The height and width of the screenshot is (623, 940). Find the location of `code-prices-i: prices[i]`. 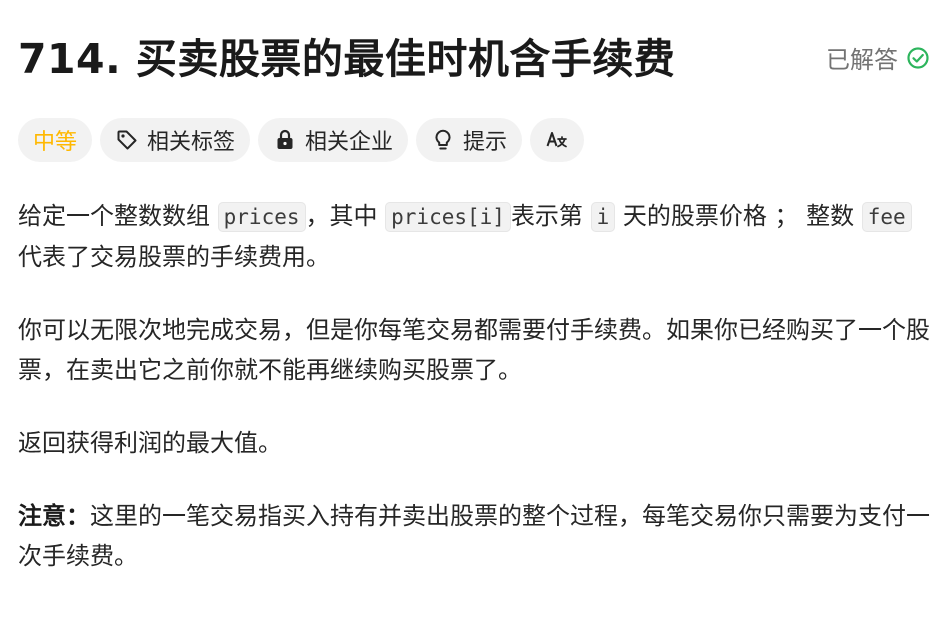

code-prices-i: prices[i] is located at coordinates (448, 217).